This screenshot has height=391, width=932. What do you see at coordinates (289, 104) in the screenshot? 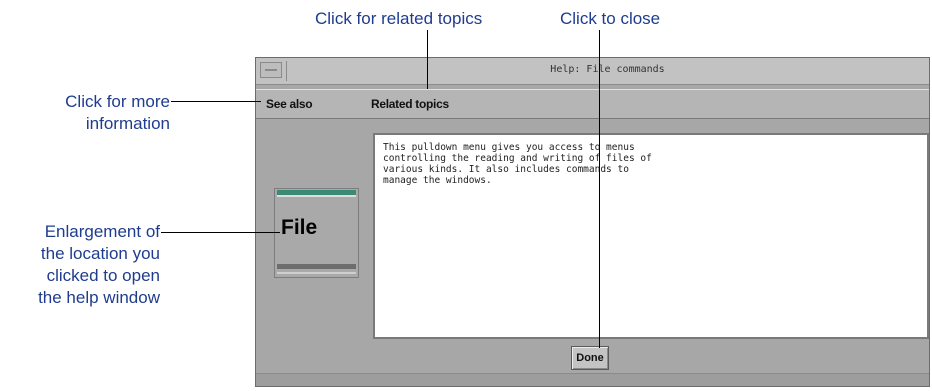
I see `menu-see-also: See also` at bounding box center [289, 104].